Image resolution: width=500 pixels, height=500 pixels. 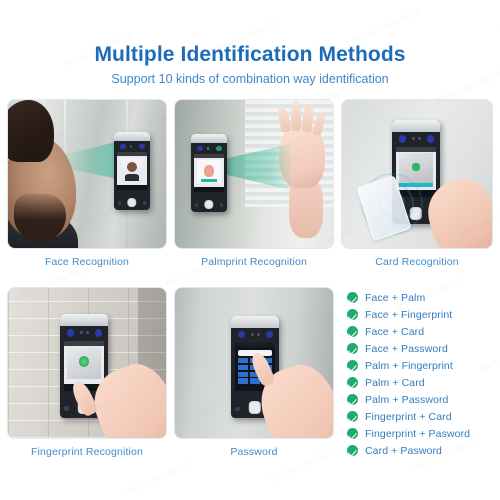 I want to click on panel-card-recognition, so click(x=417, y=174).